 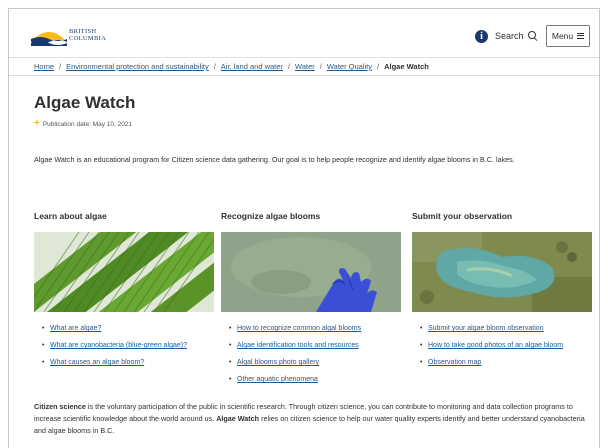 I want to click on list-item: What are algae?, so click(x=124, y=329).